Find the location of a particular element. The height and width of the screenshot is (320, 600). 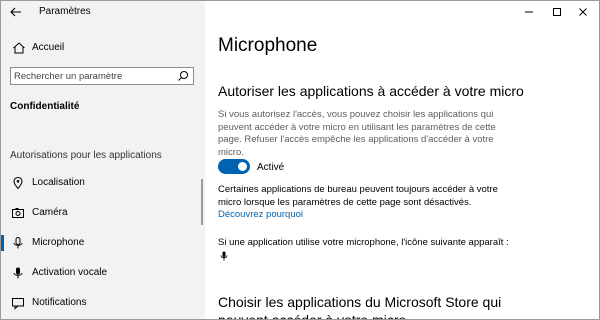

microphone-icon is located at coordinates (18, 243).